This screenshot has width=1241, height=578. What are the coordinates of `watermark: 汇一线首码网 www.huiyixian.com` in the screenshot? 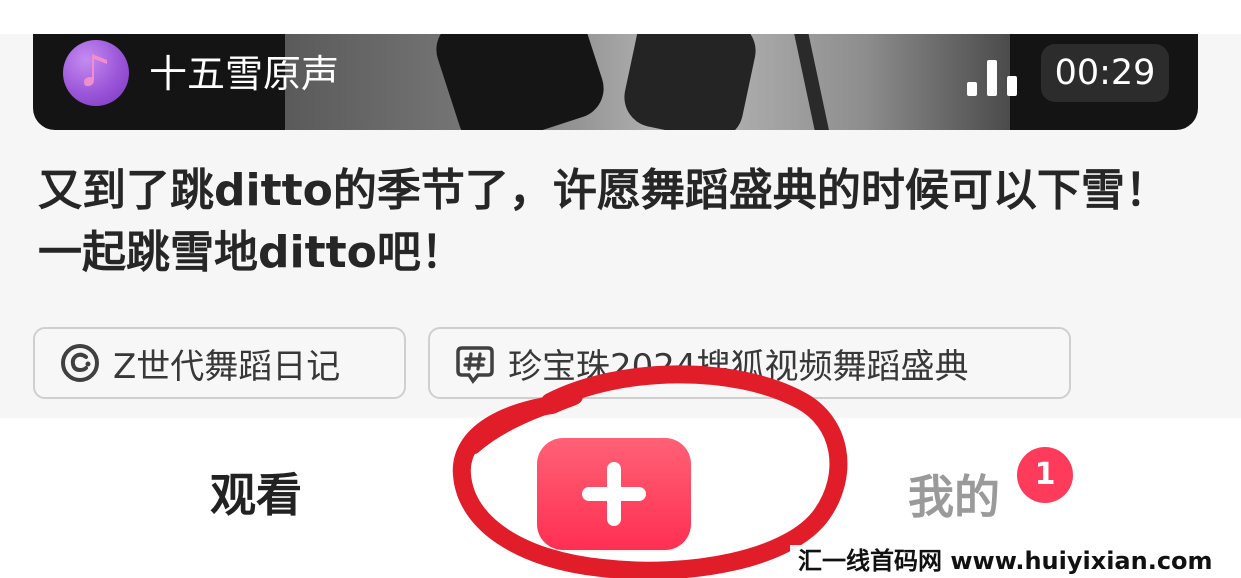 It's located at (1015, 561).